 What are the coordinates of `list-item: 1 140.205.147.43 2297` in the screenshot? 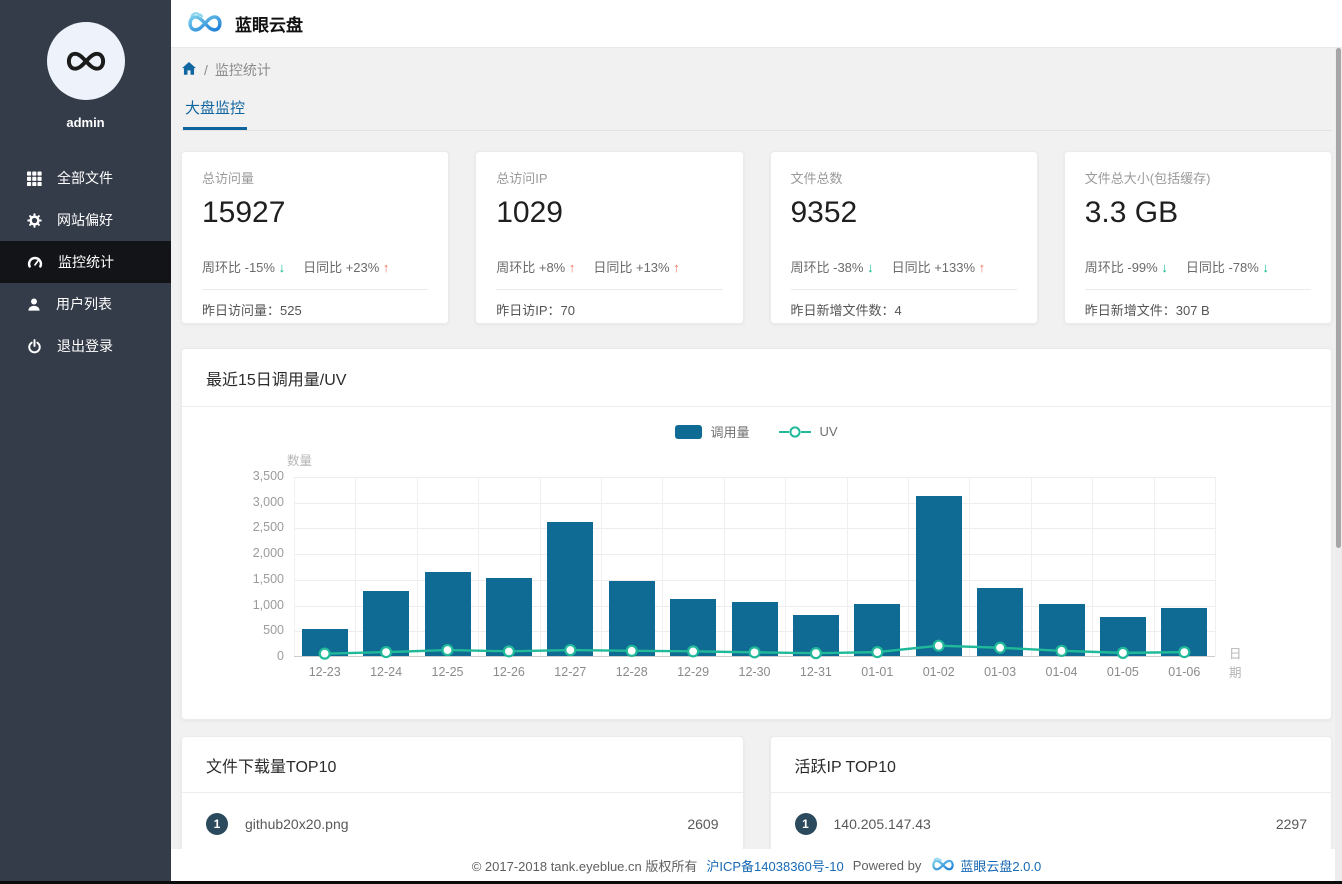 It's located at (1051, 820).